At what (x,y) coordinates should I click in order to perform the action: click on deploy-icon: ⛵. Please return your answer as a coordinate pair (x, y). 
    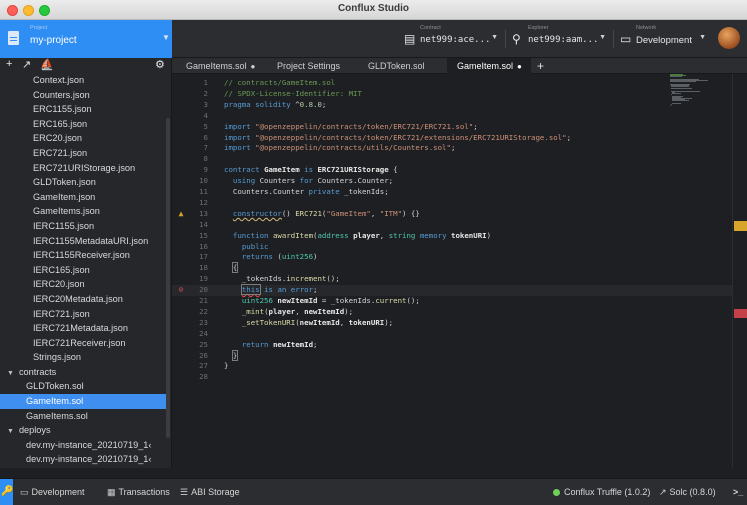
    Looking at the image, I should click on (47, 64).